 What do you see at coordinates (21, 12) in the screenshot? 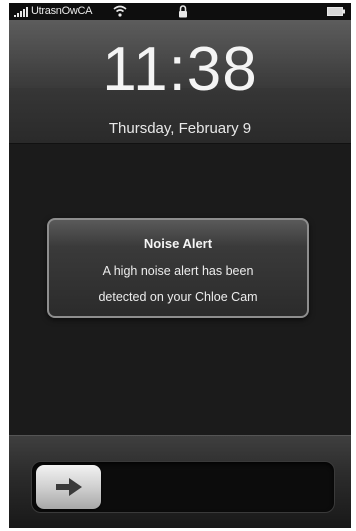
I see `signal-bars-icon` at bounding box center [21, 12].